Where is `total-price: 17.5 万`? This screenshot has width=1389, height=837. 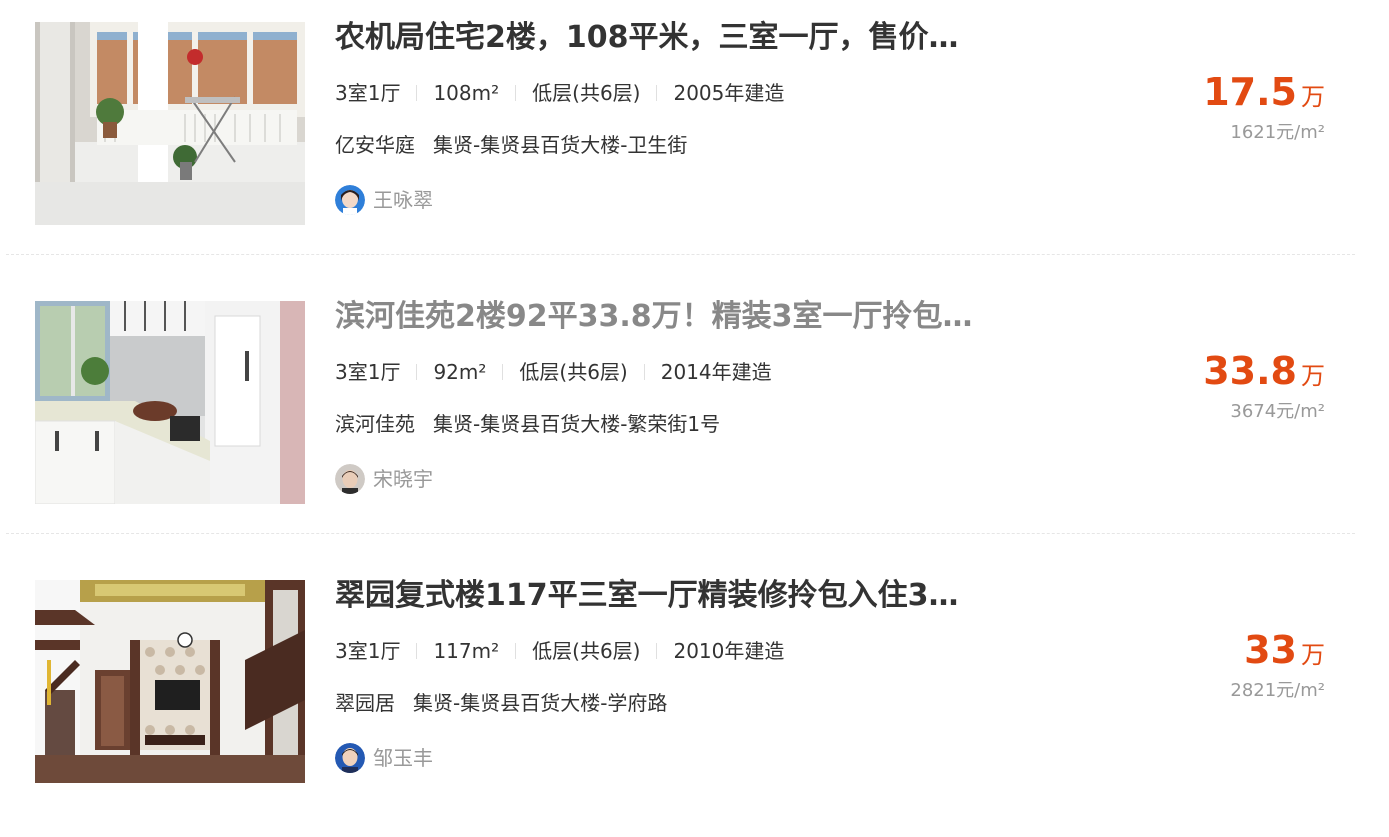 total-price: 17.5 万 is located at coordinates (1264, 92).